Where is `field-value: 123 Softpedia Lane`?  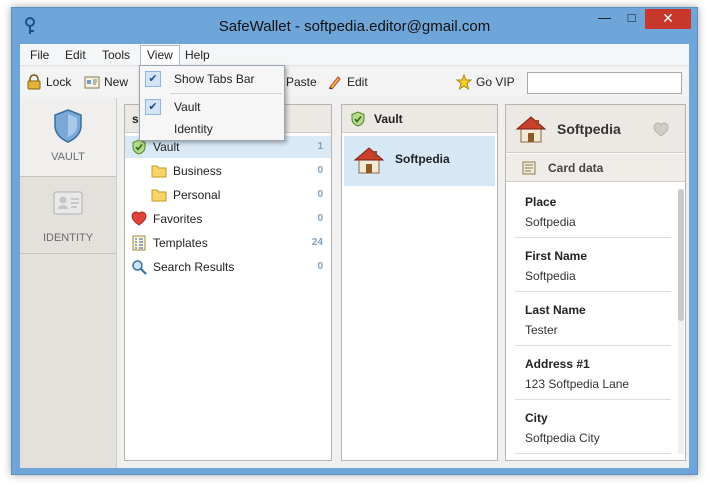 field-value: 123 Softpedia Lane is located at coordinates (577, 384).